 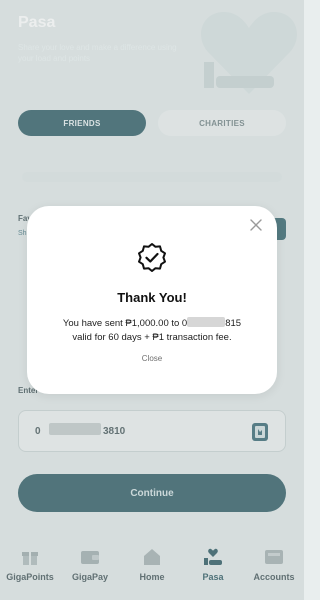 What do you see at coordinates (233, 323) in the screenshot?
I see `dialog-message-part2: 815` at bounding box center [233, 323].